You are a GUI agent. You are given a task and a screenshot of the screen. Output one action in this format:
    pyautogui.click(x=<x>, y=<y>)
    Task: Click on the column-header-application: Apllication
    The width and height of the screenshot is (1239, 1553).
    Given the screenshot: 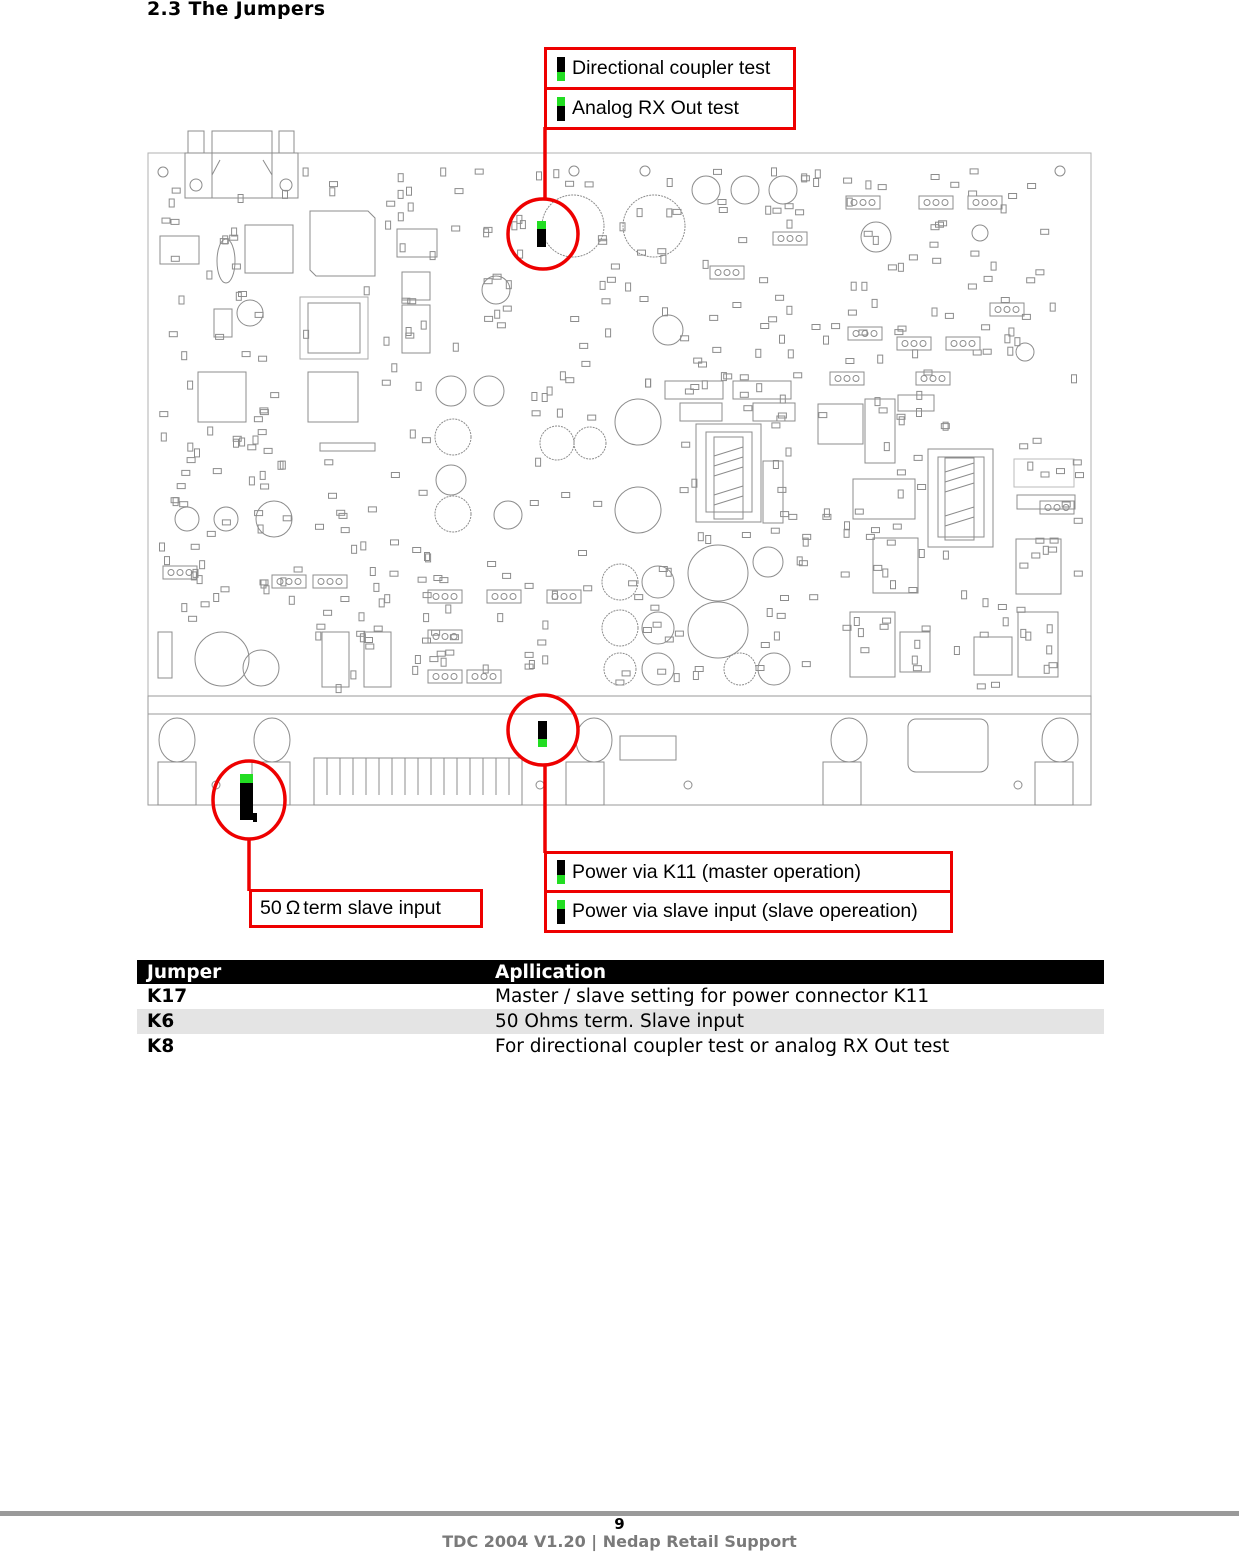 What is the action you would take?
    pyautogui.click(x=551, y=972)
    